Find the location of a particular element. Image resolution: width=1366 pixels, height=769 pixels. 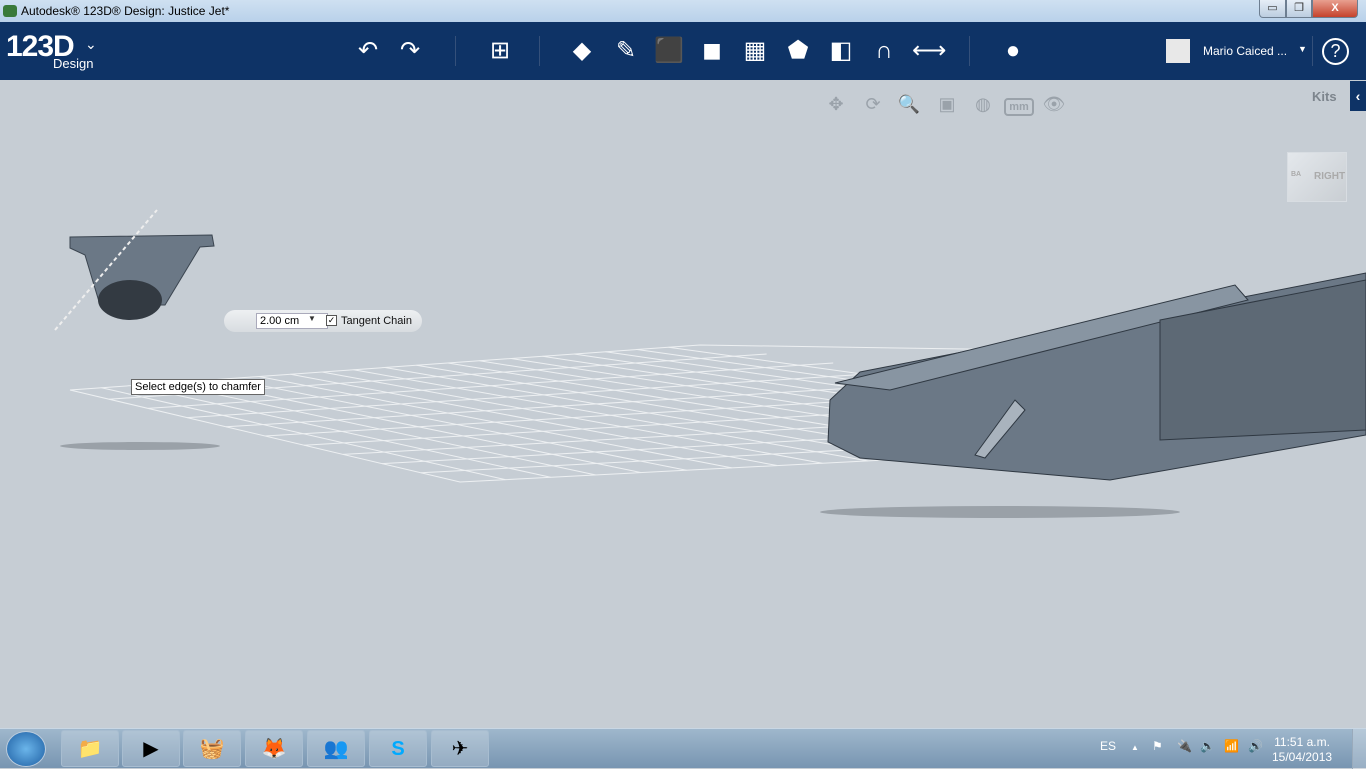

chamfer-dropdown-icon: ▼ is located at coordinates (312, 318).